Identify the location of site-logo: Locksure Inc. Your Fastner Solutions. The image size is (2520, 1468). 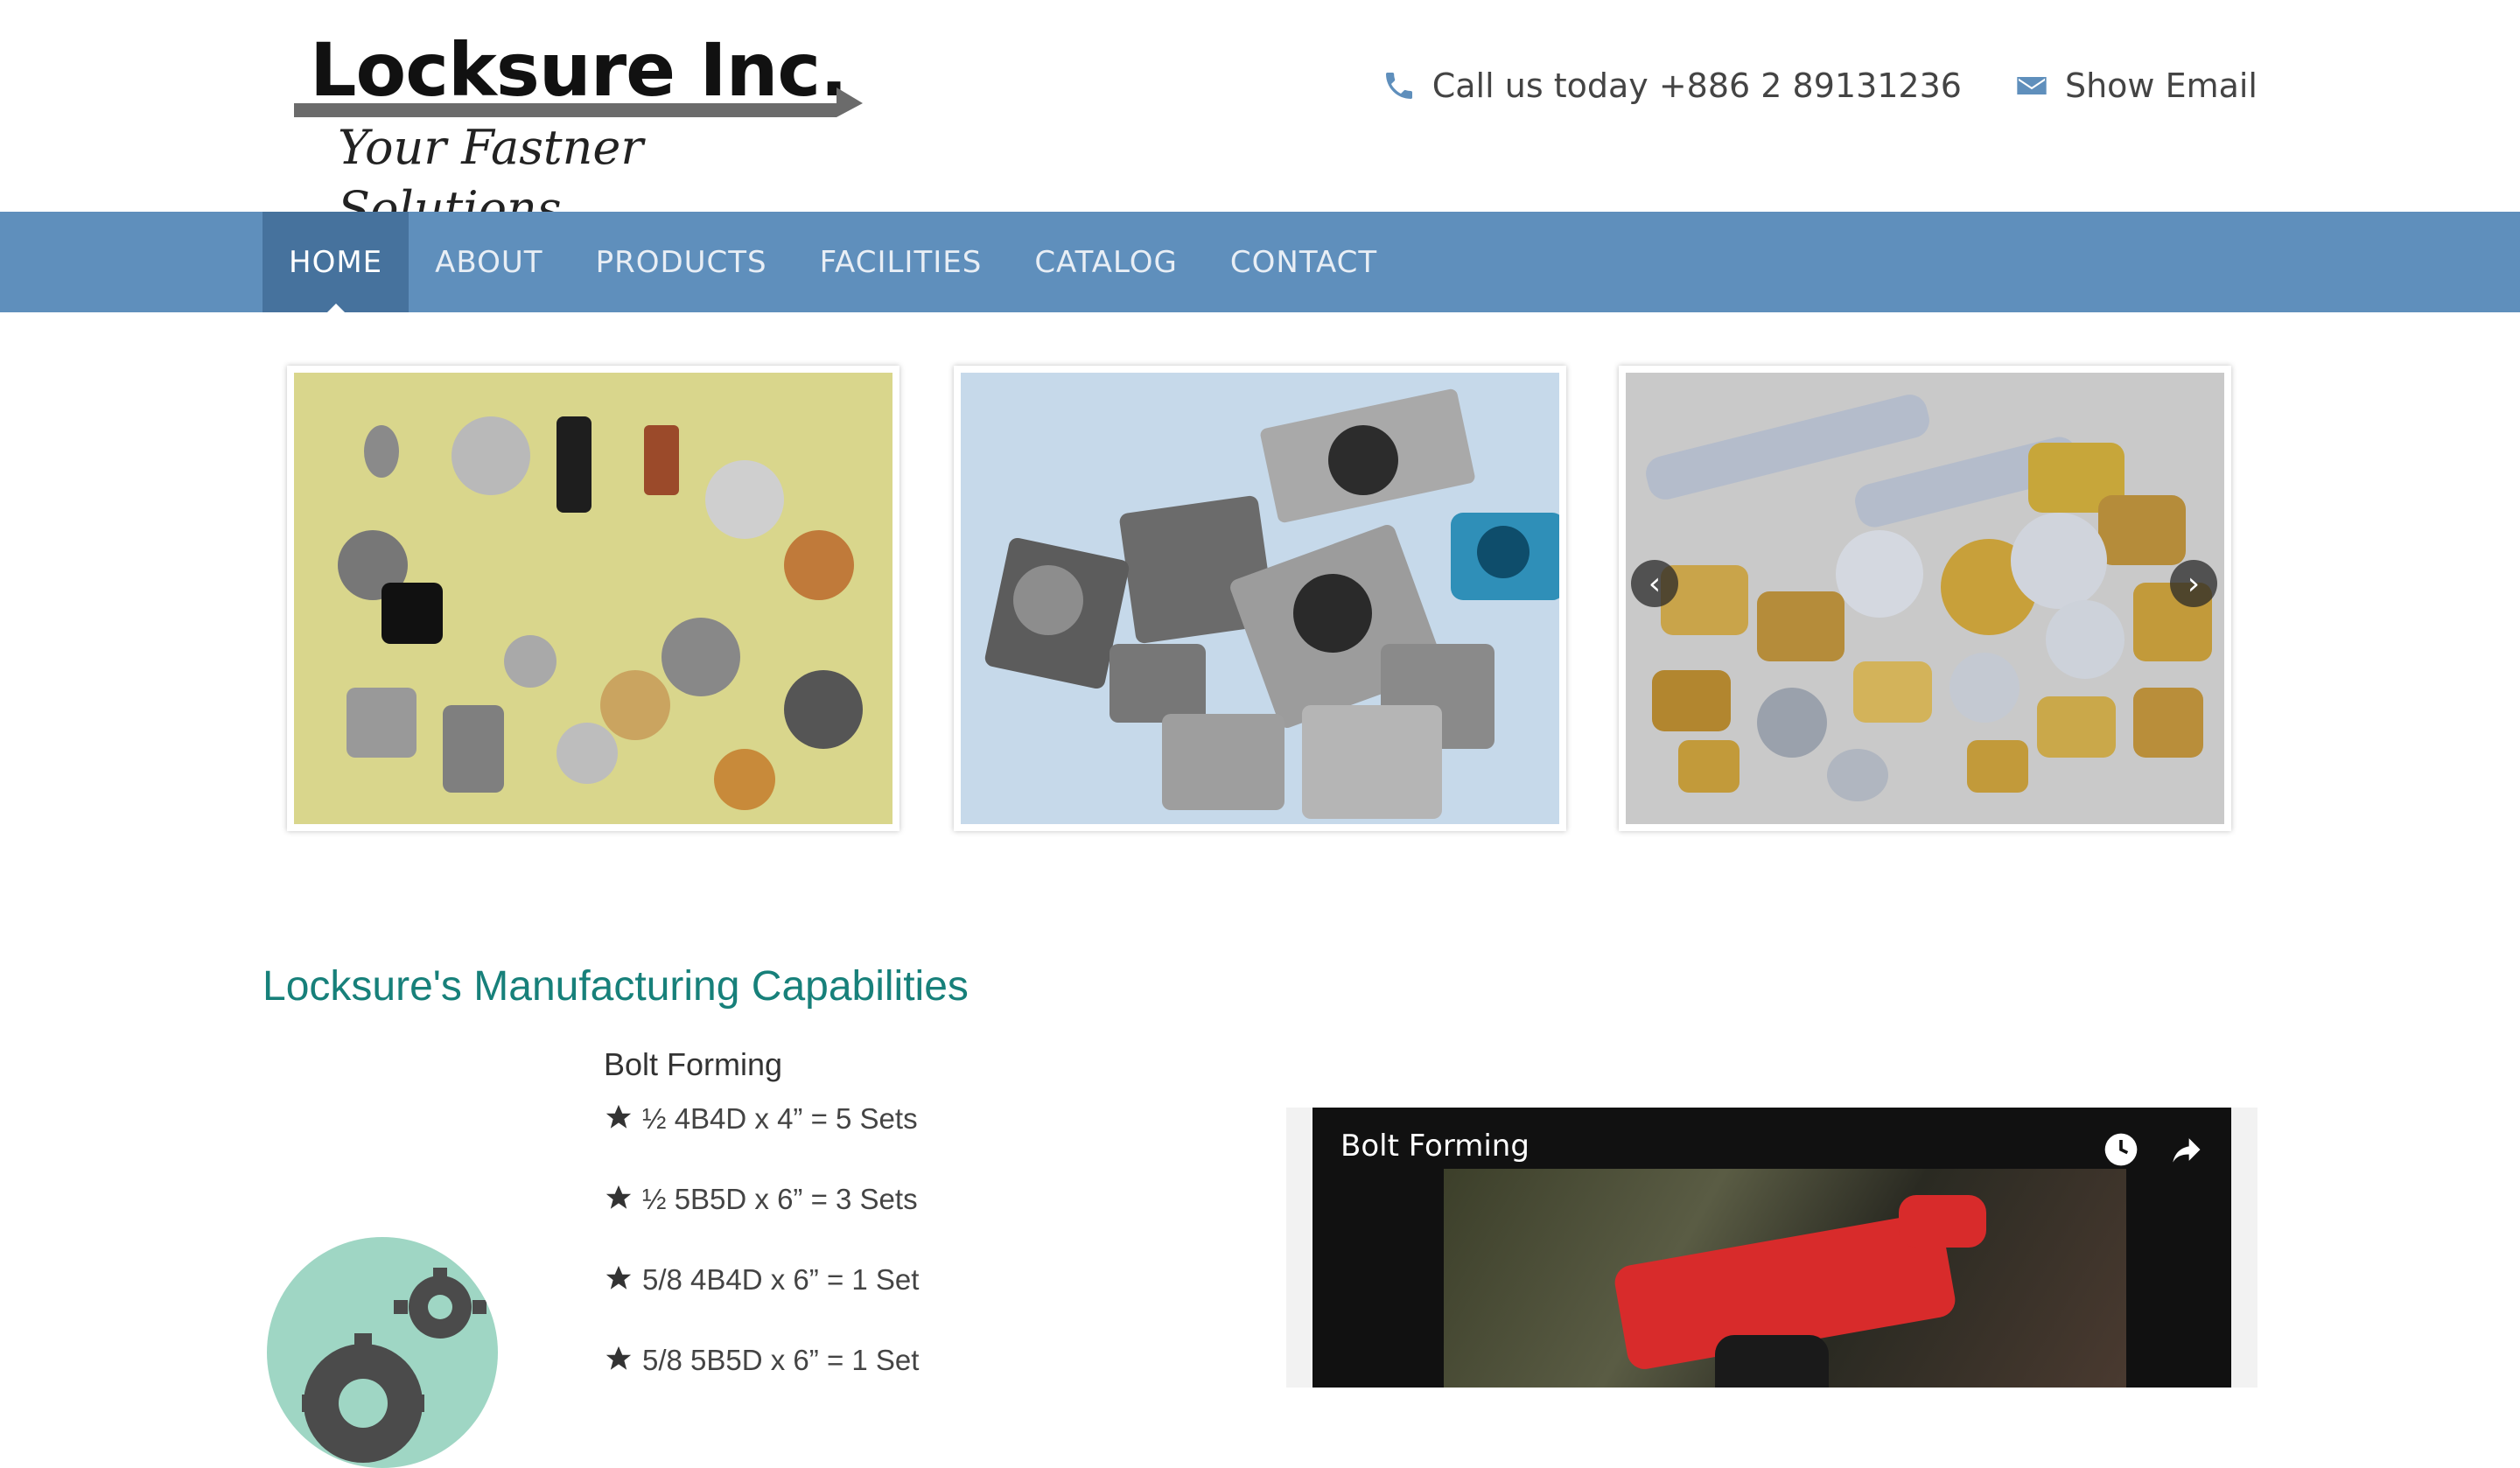
(583, 131).